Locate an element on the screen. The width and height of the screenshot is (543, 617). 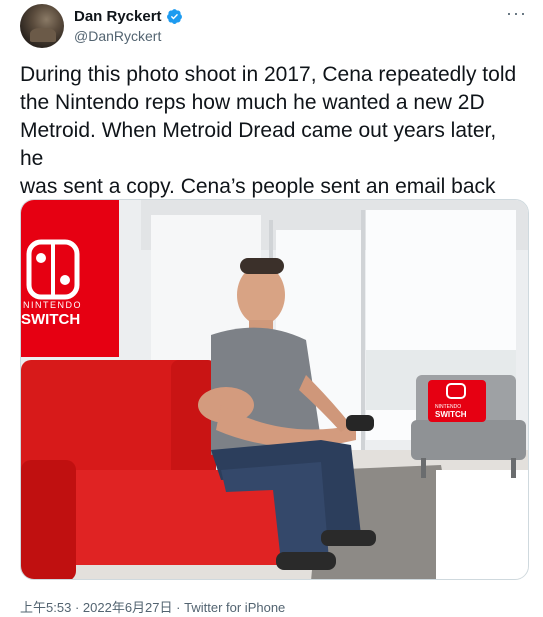
tweet-meta: 上午5:53 · 2022年6月27日 · Twitter for iPhone is located at coordinates (152, 606).